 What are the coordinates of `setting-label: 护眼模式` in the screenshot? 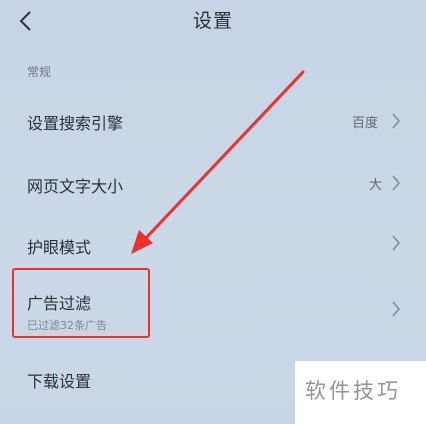 It's located at (59, 247).